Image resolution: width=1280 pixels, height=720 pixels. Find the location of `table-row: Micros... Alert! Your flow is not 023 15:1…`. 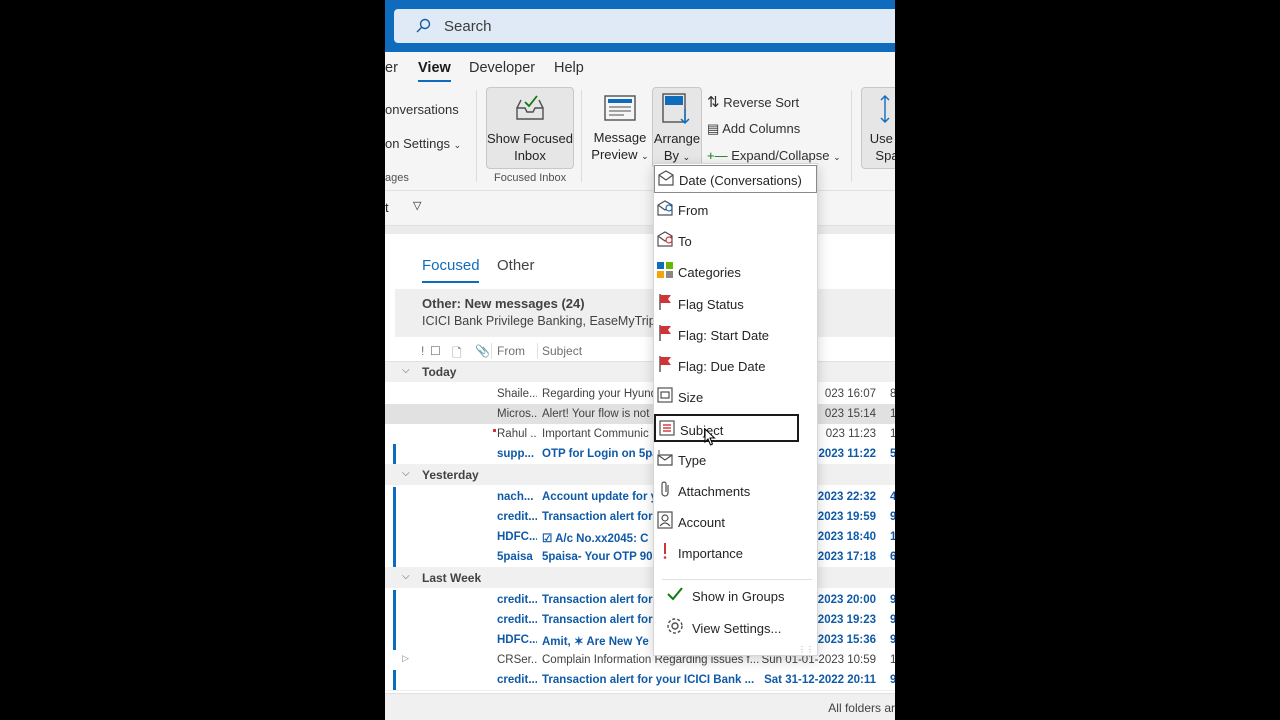

table-row: Micros... Alert! Your flow is not 023 15:1… is located at coordinates (640, 414).